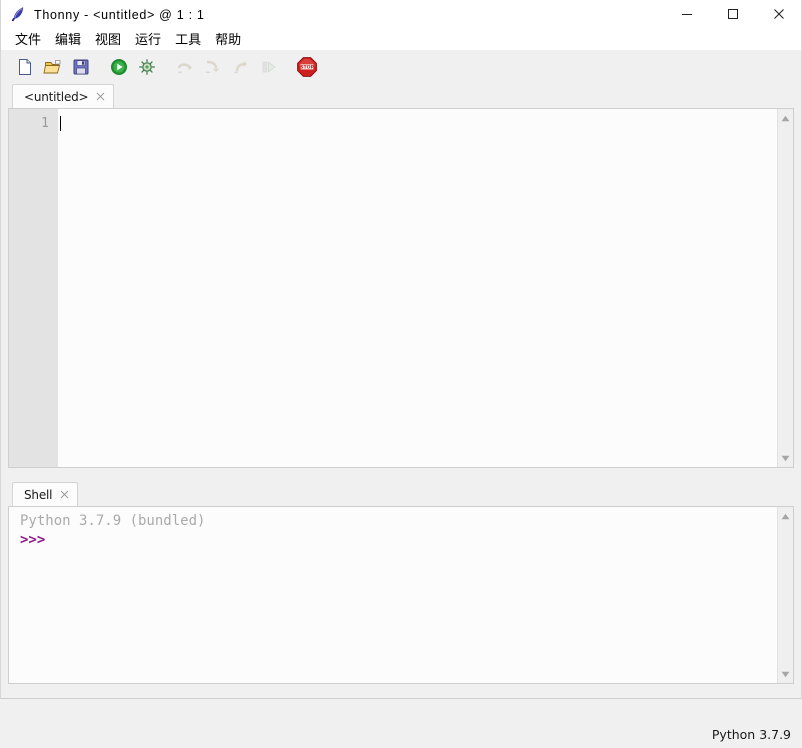 The height and width of the screenshot is (748, 802). Describe the element at coordinates (68, 39) in the screenshot. I see `menu-item-edit: 编辑` at that location.